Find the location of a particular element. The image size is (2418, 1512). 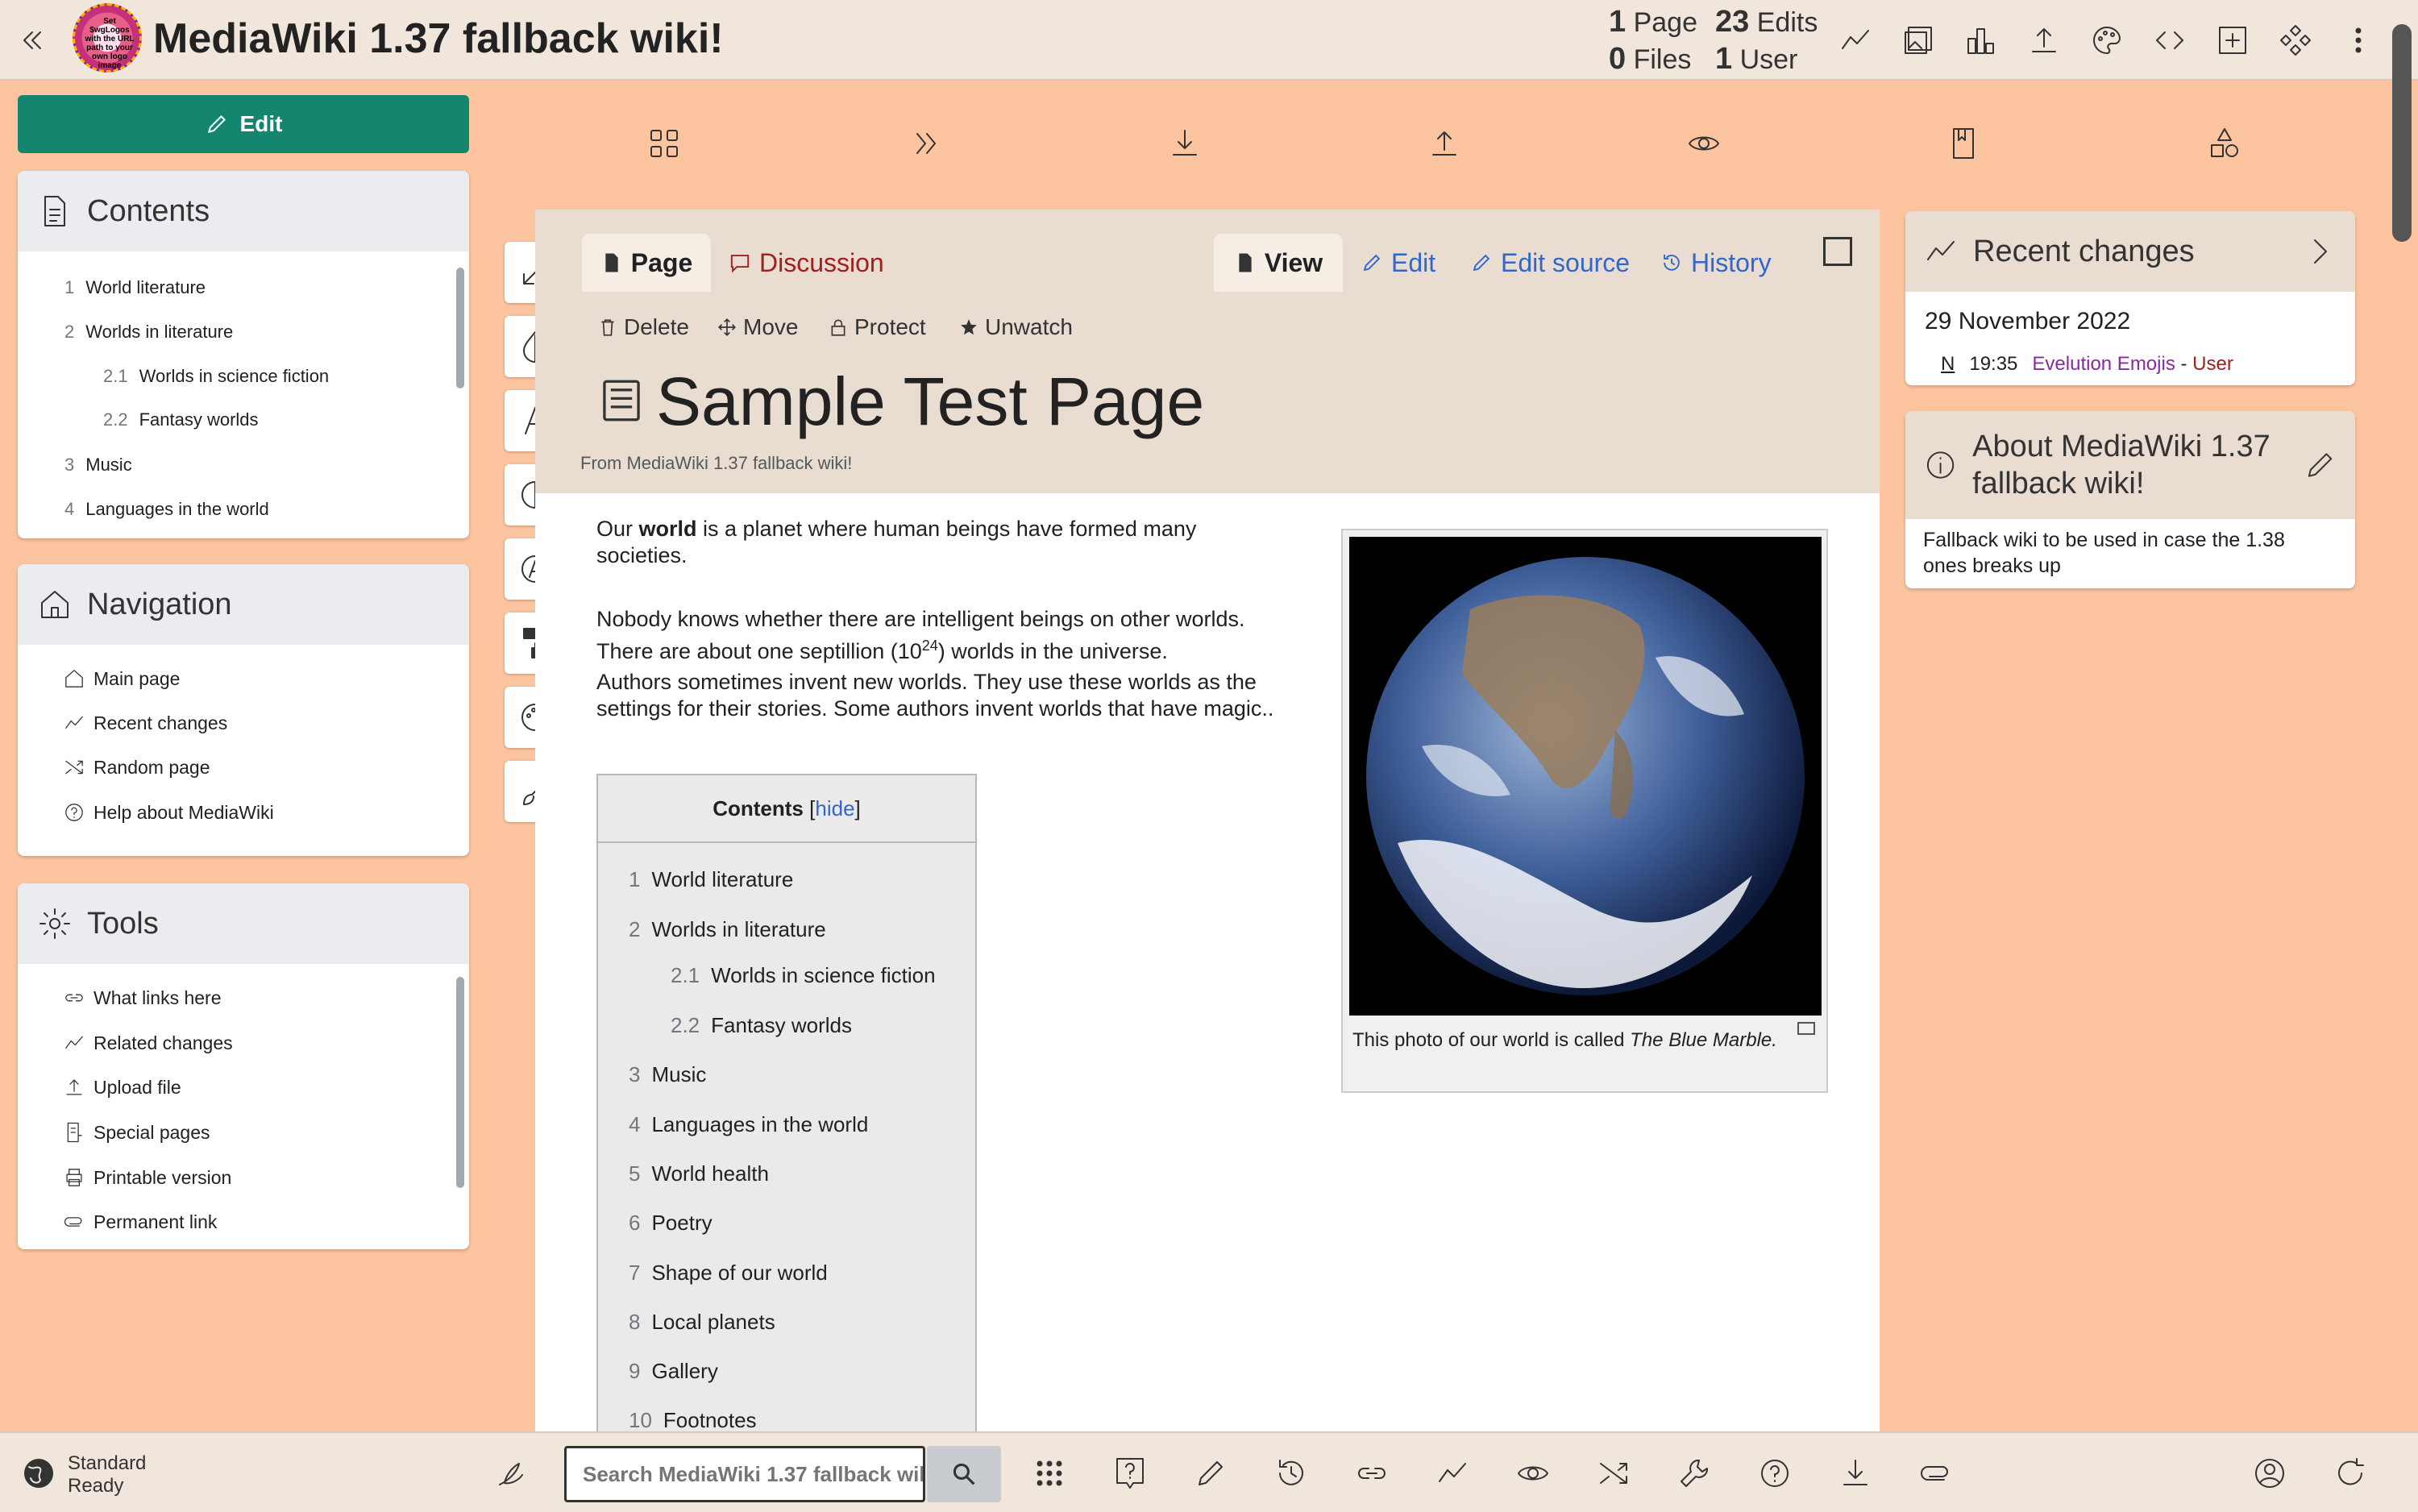

tool-upload-file: Upload file is located at coordinates (122, 1087).